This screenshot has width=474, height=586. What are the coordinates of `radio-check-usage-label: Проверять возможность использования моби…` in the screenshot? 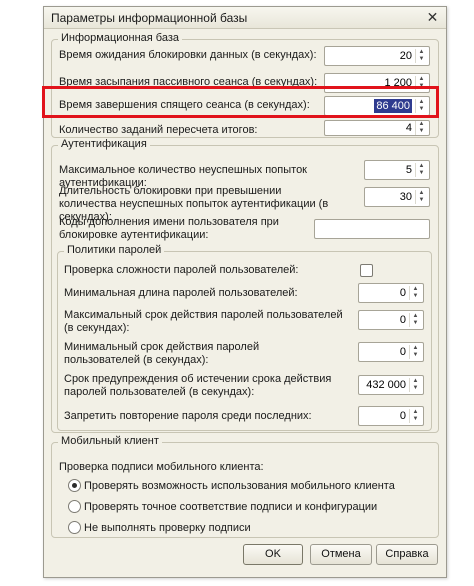 It's located at (239, 486).